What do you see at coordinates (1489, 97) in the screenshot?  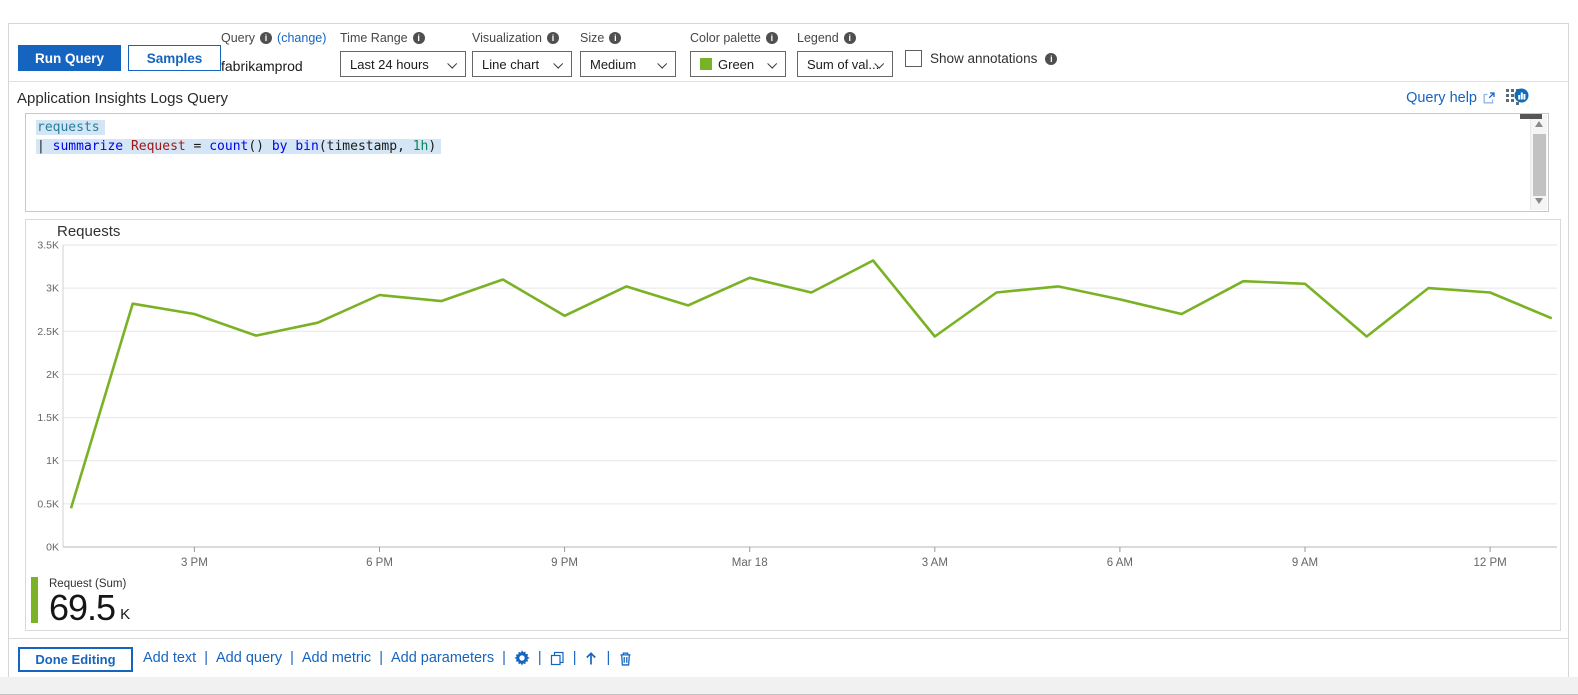 I see `external-link-icon` at bounding box center [1489, 97].